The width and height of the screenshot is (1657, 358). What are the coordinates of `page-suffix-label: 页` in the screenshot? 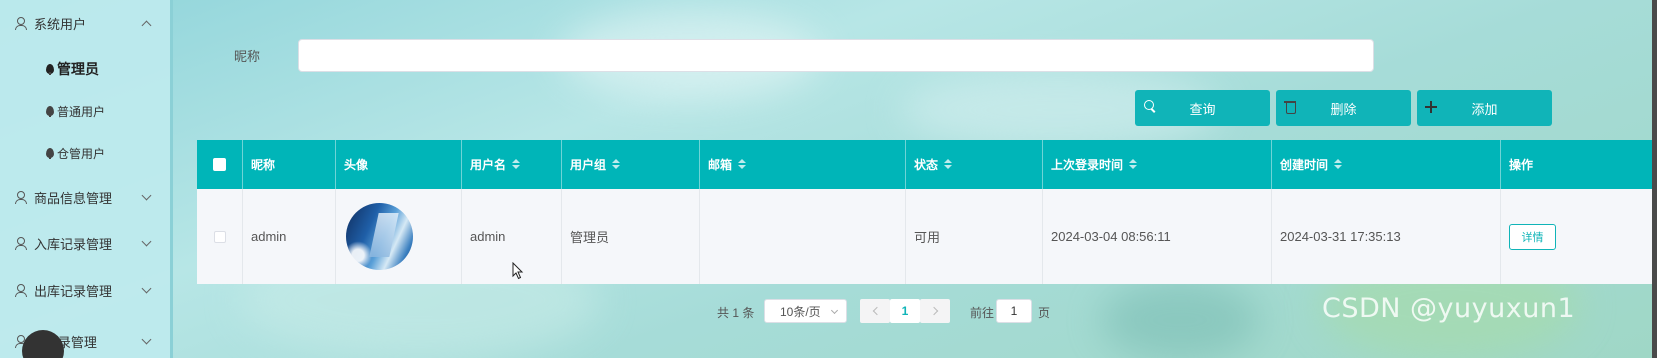 It's located at (1044, 313).